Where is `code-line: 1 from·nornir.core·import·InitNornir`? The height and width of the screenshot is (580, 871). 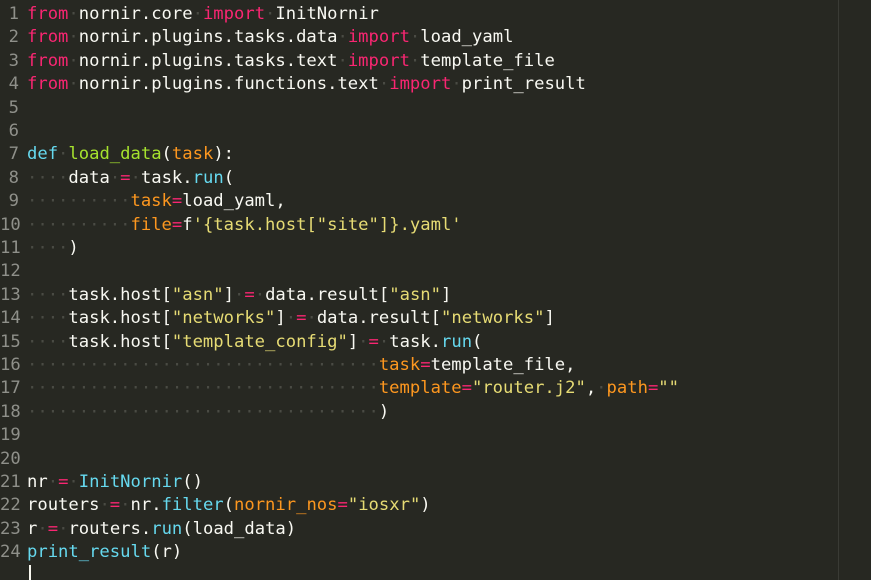 code-line: 1 from·nornir.core·import·InitNornir is located at coordinates (189, 14).